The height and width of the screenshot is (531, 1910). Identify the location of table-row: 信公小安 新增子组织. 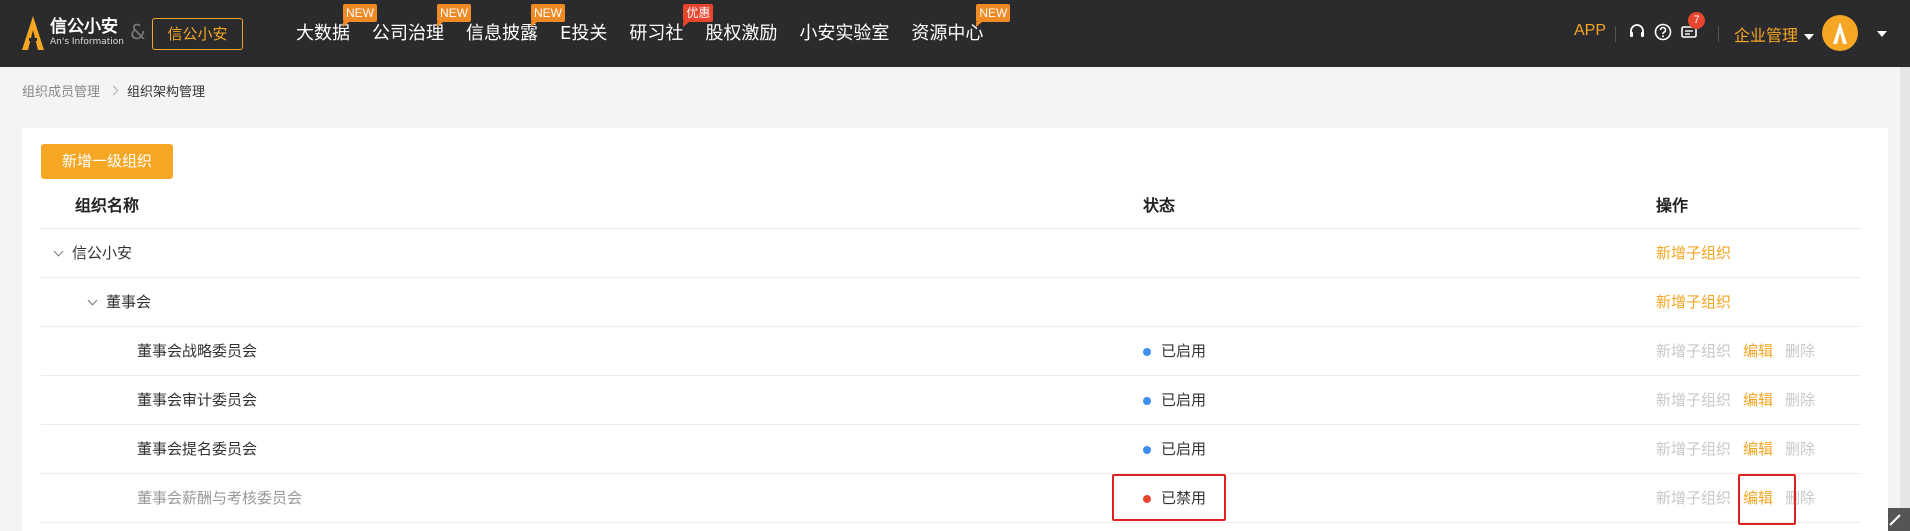
(951, 253).